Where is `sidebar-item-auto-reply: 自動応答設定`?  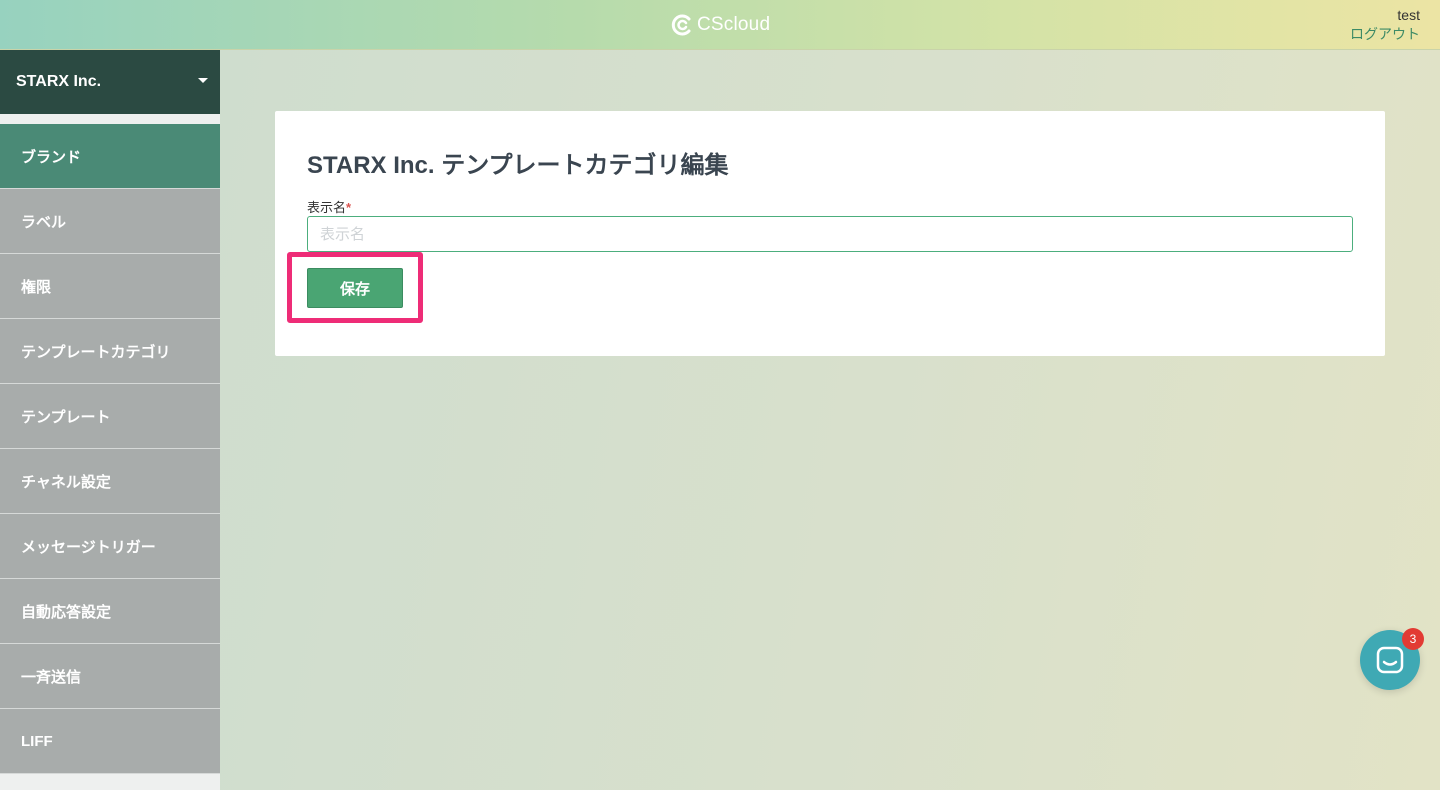 sidebar-item-auto-reply: 自動応答設定 is located at coordinates (110, 611).